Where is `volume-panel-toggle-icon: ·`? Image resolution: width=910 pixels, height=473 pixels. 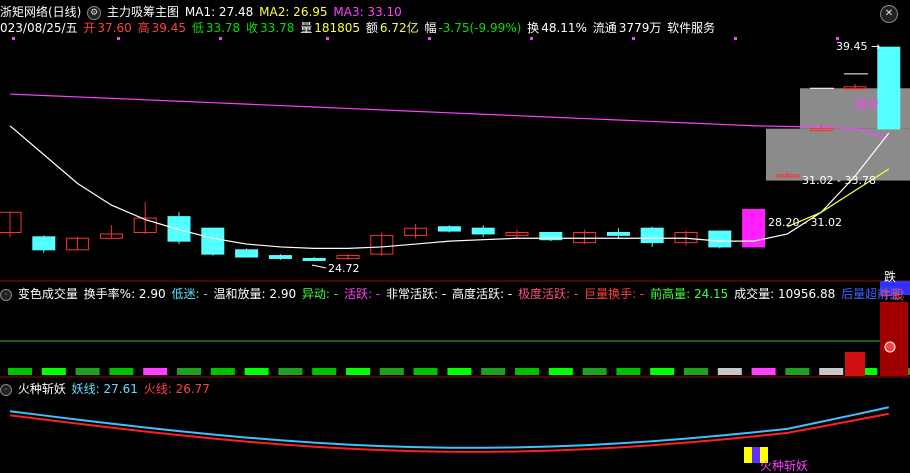 volume-panel-toggle-icon: · is located at coordinates (6, 294).